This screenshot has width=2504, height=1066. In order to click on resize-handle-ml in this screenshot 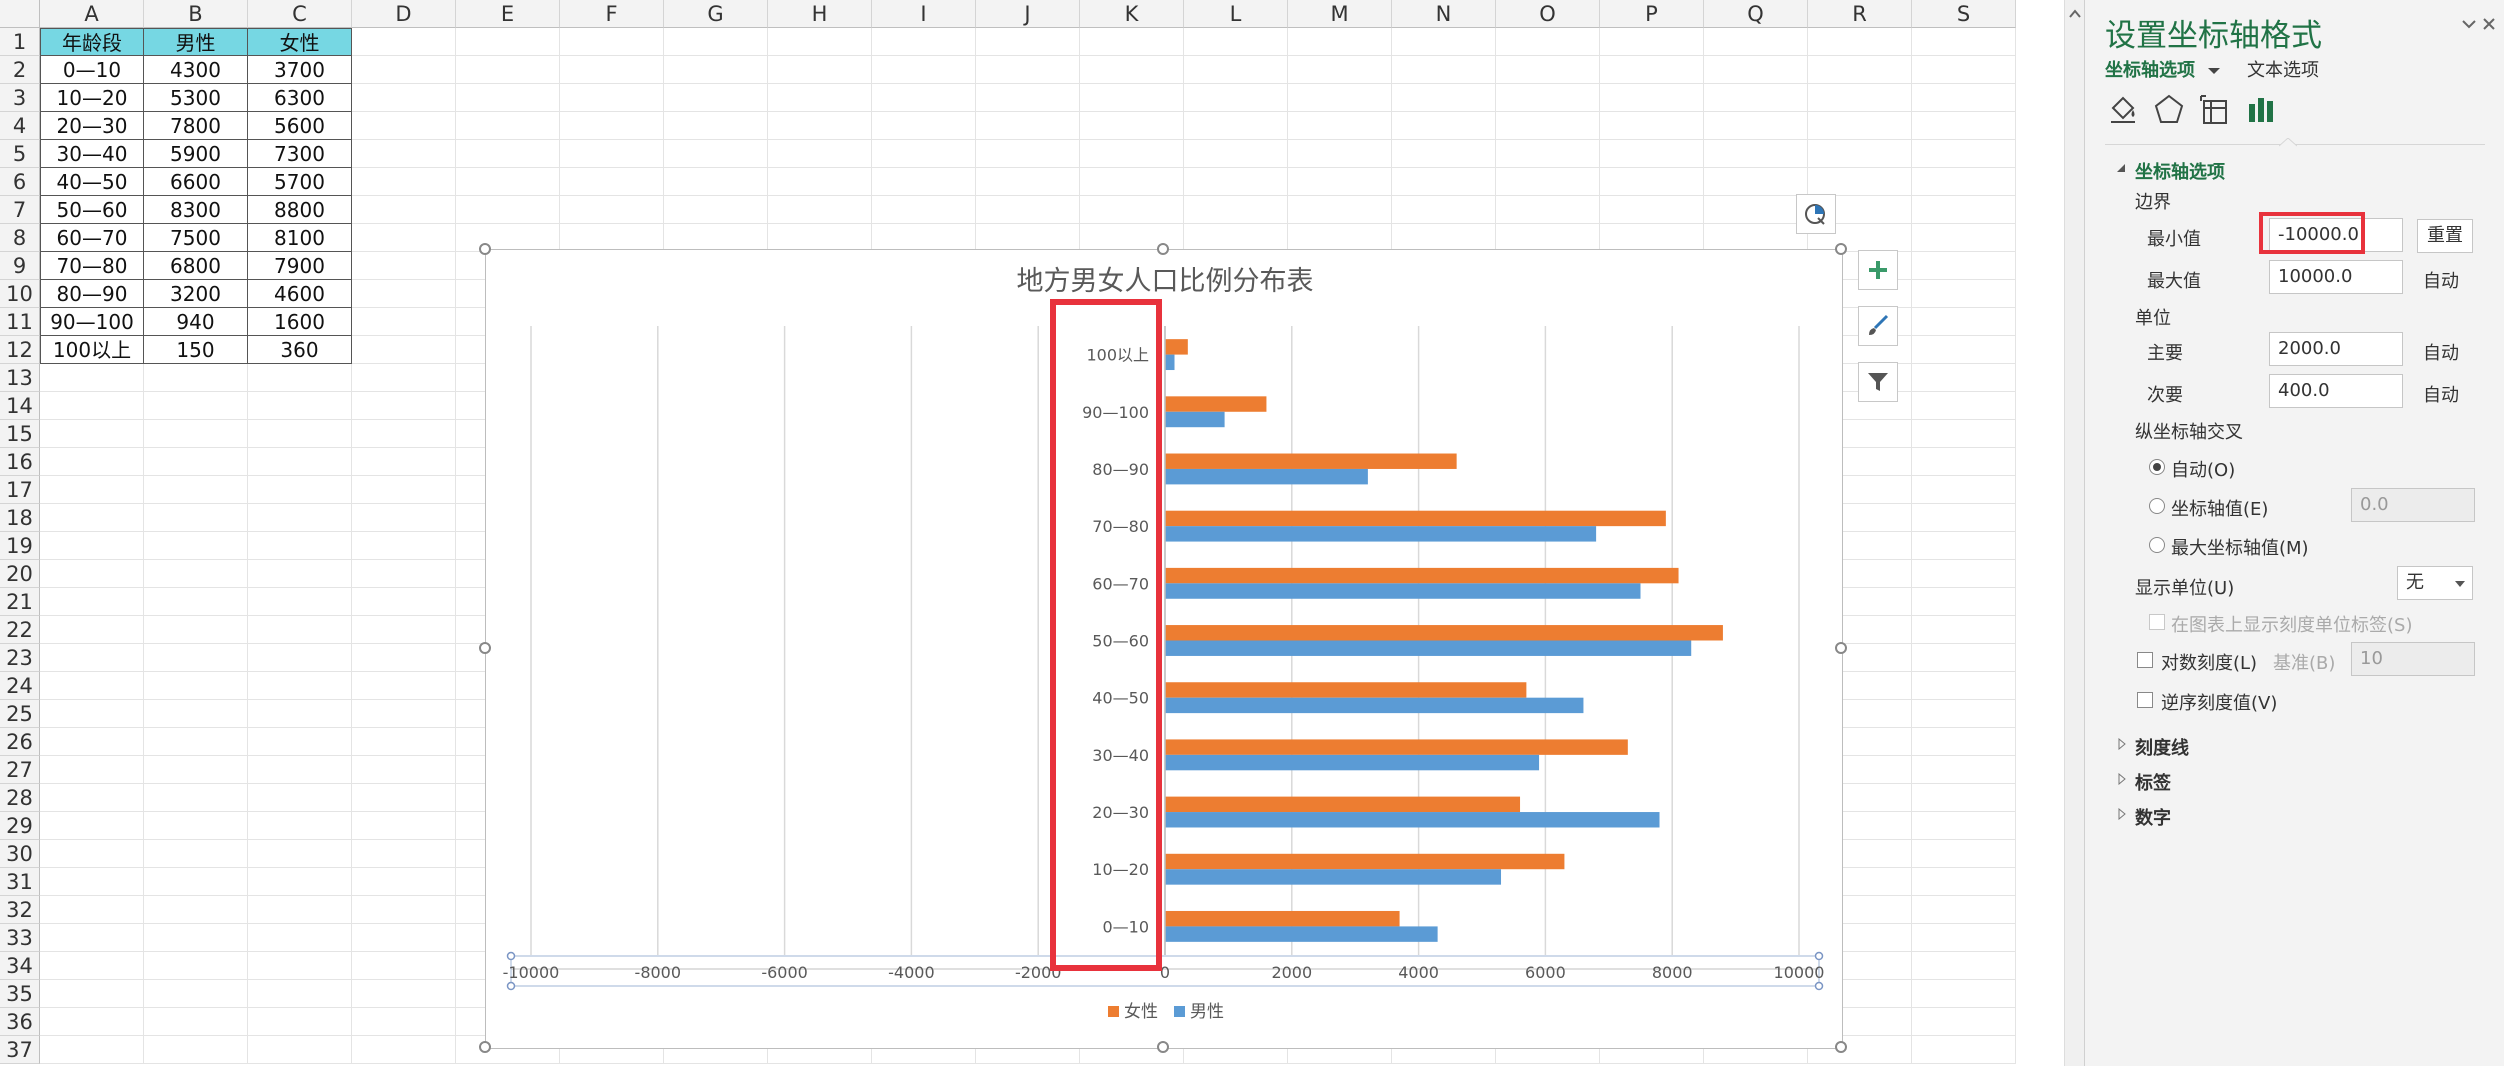, I will do `click(485, 648)`.